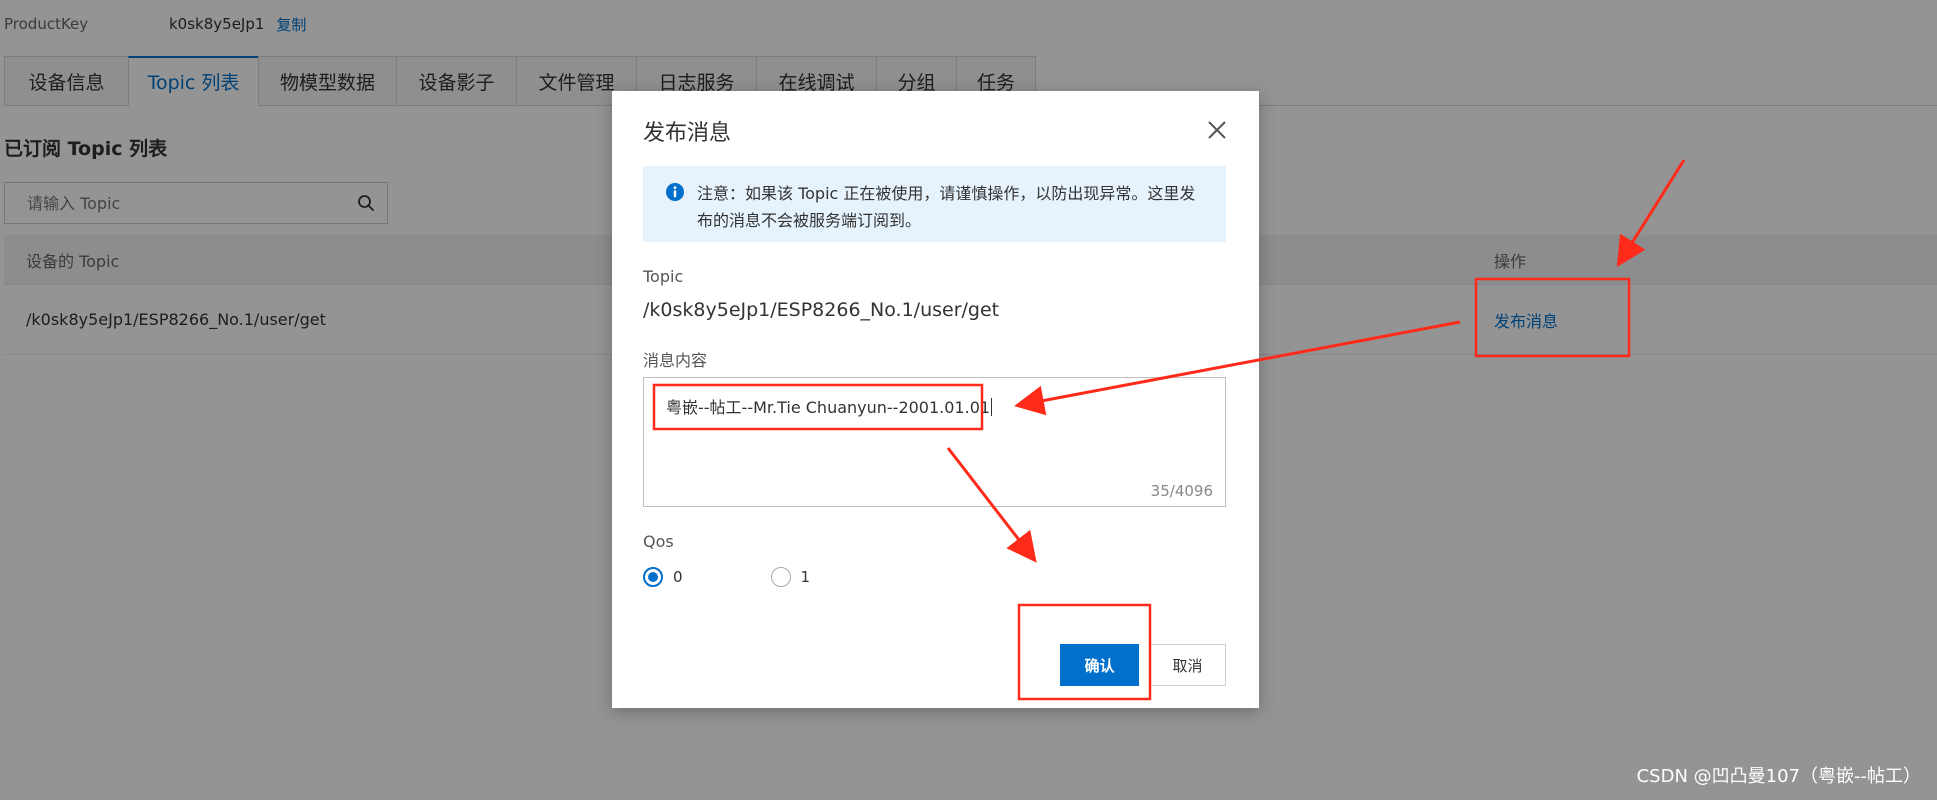 This screenshot has height=800, width=1937. What do you see at coordinates (653, 577) in the screenshot?
I see `radio-checked-icon` at bounding box center [653, 577].